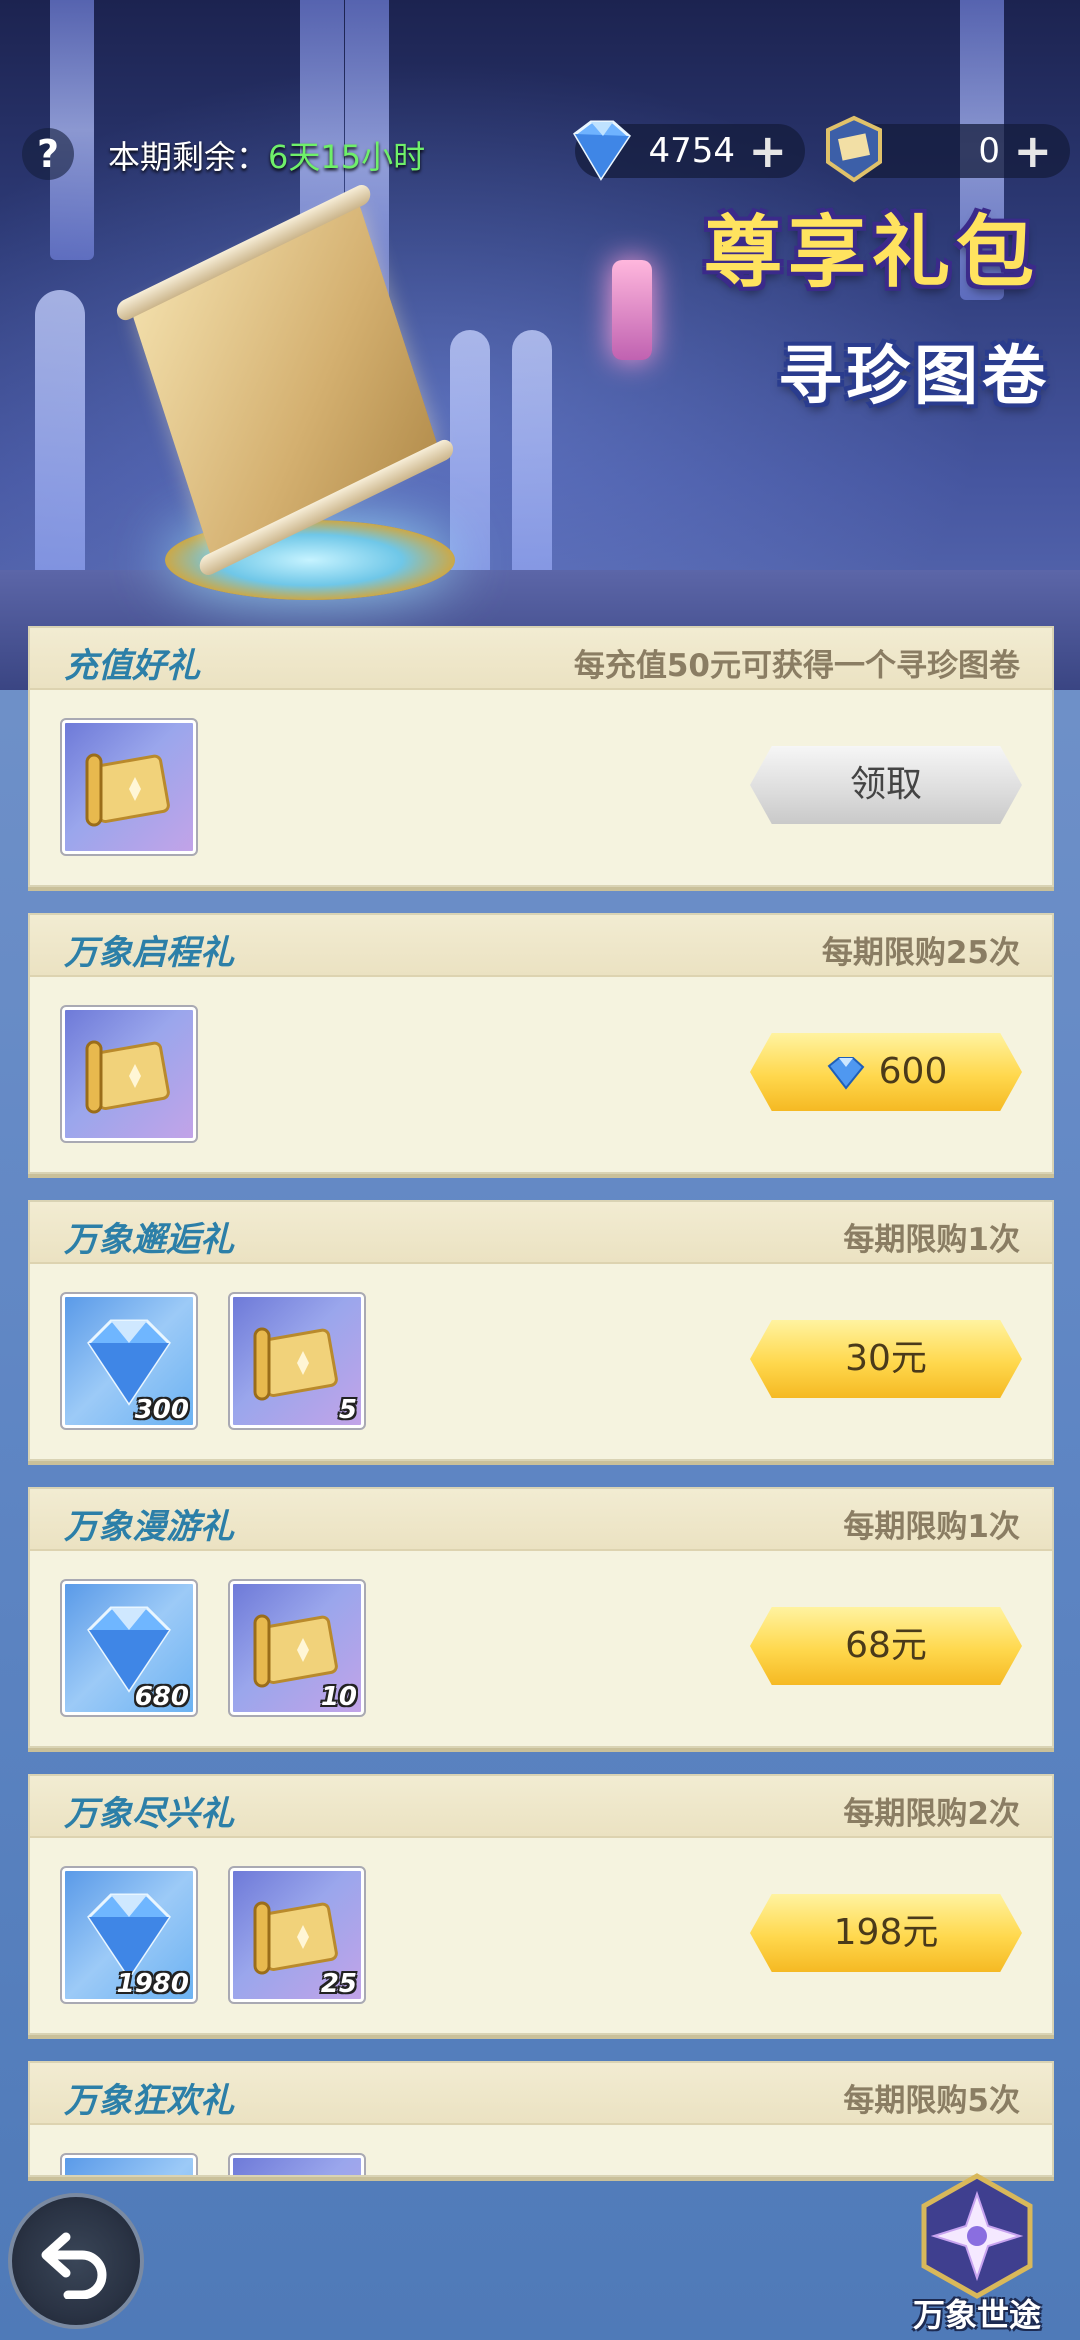 This screenshot has width=1080, height=2340. I want to click on currency-diamond: 4754 +, so click(689, 150).